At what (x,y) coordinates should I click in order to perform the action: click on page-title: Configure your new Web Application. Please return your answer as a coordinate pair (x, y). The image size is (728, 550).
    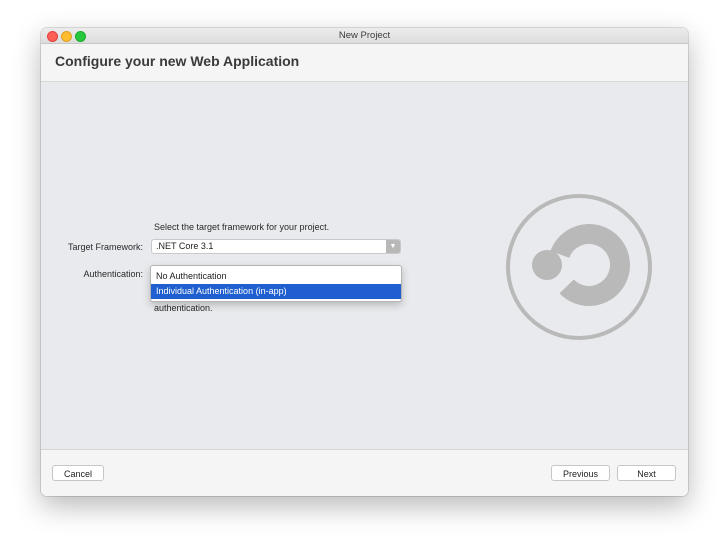
    Looking at the image, I should click on (177, 61).